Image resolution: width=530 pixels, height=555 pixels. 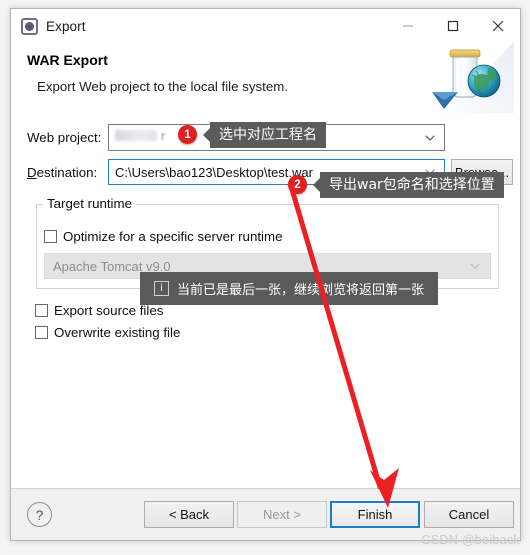 I want to click on minimize-button, so click(x=407, y=26).